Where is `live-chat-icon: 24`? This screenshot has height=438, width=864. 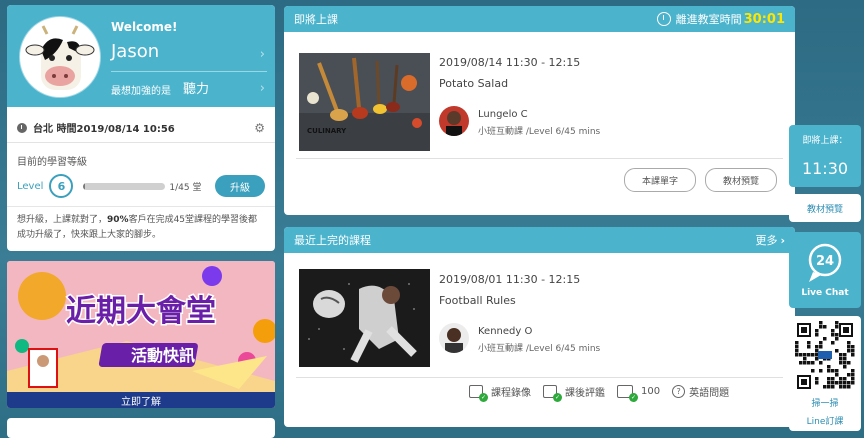 live-chat-icon: 24 is located at coordinates (825, 262).